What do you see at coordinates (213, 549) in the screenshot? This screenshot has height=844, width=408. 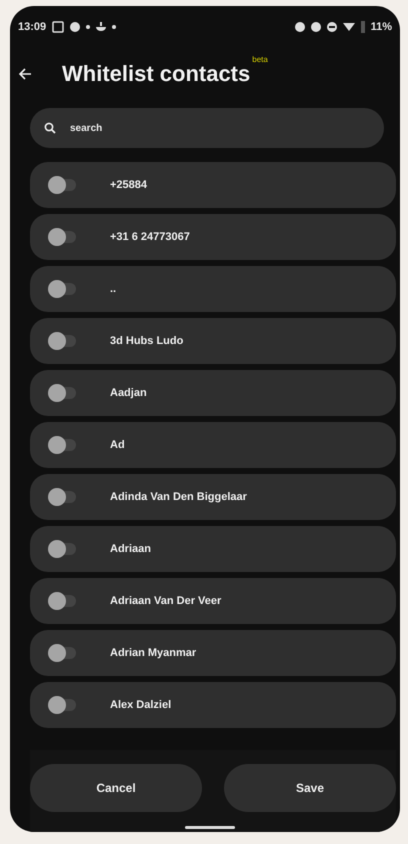 I see `contact-row: Adriaan` at bounding box center [213, 549].